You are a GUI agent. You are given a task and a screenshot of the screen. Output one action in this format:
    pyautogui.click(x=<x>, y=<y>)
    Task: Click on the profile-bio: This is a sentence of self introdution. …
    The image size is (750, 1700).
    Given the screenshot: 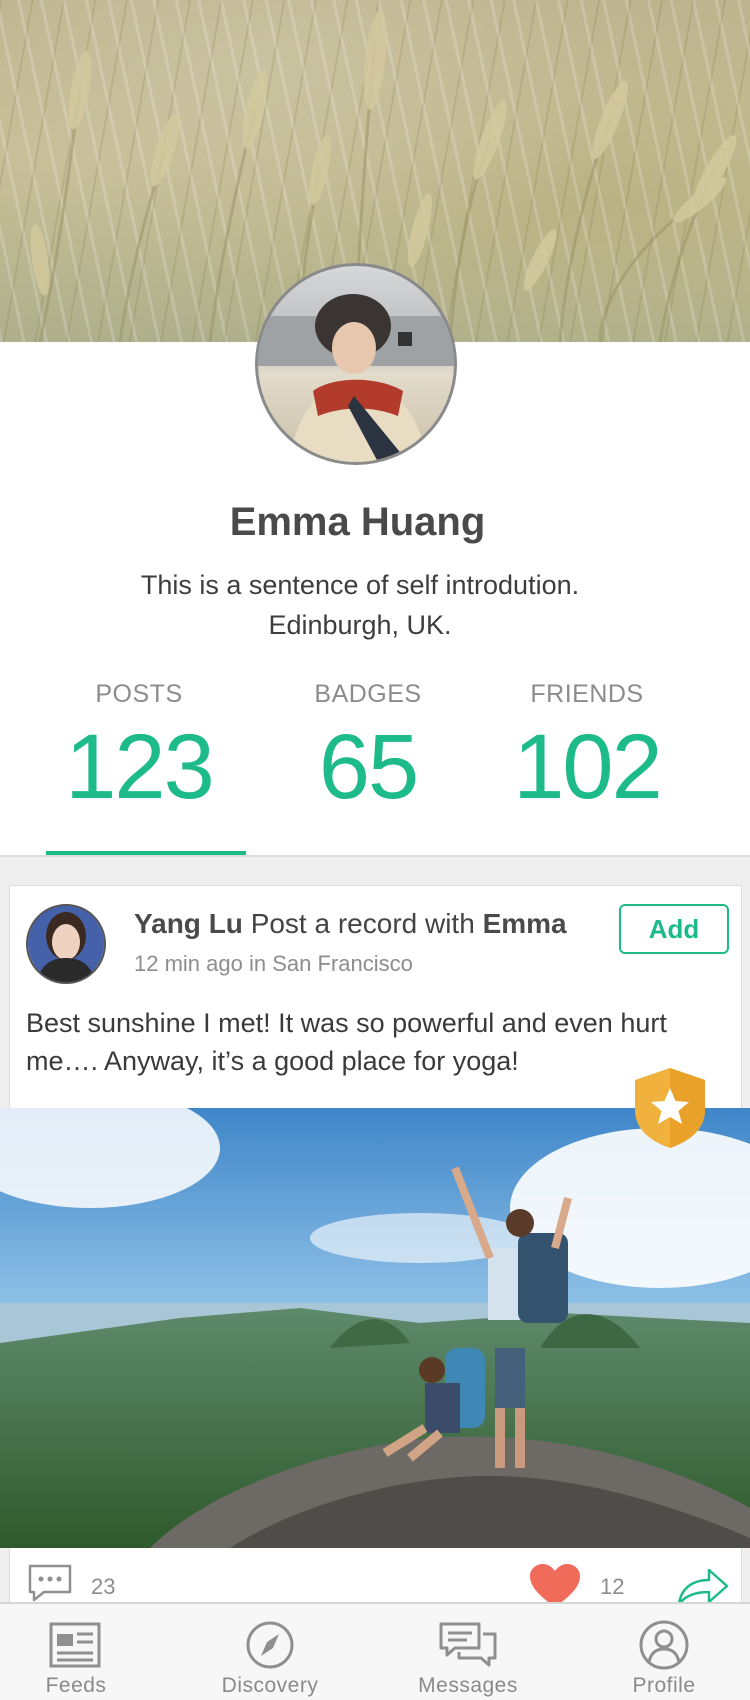 What is the action you would take?
    pyautogui.click(x=360, y=605)
    